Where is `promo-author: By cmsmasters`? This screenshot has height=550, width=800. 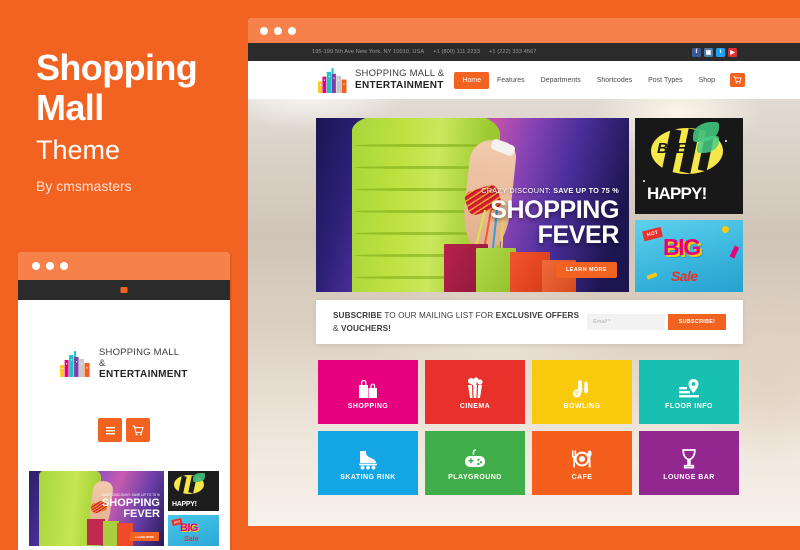 promo-author: By cmsmasters is located at coordinates (84, 186).